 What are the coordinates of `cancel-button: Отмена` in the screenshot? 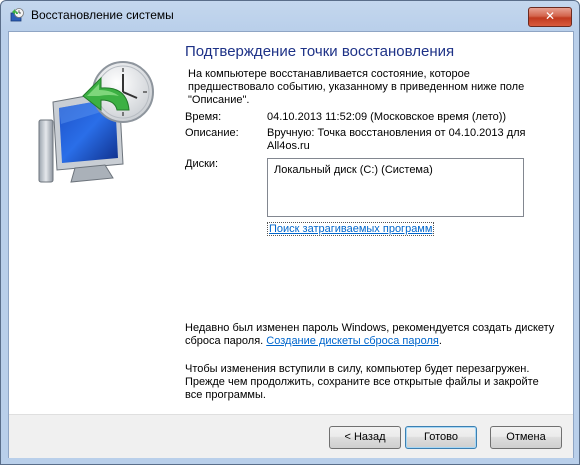 It's located at (526, 437).